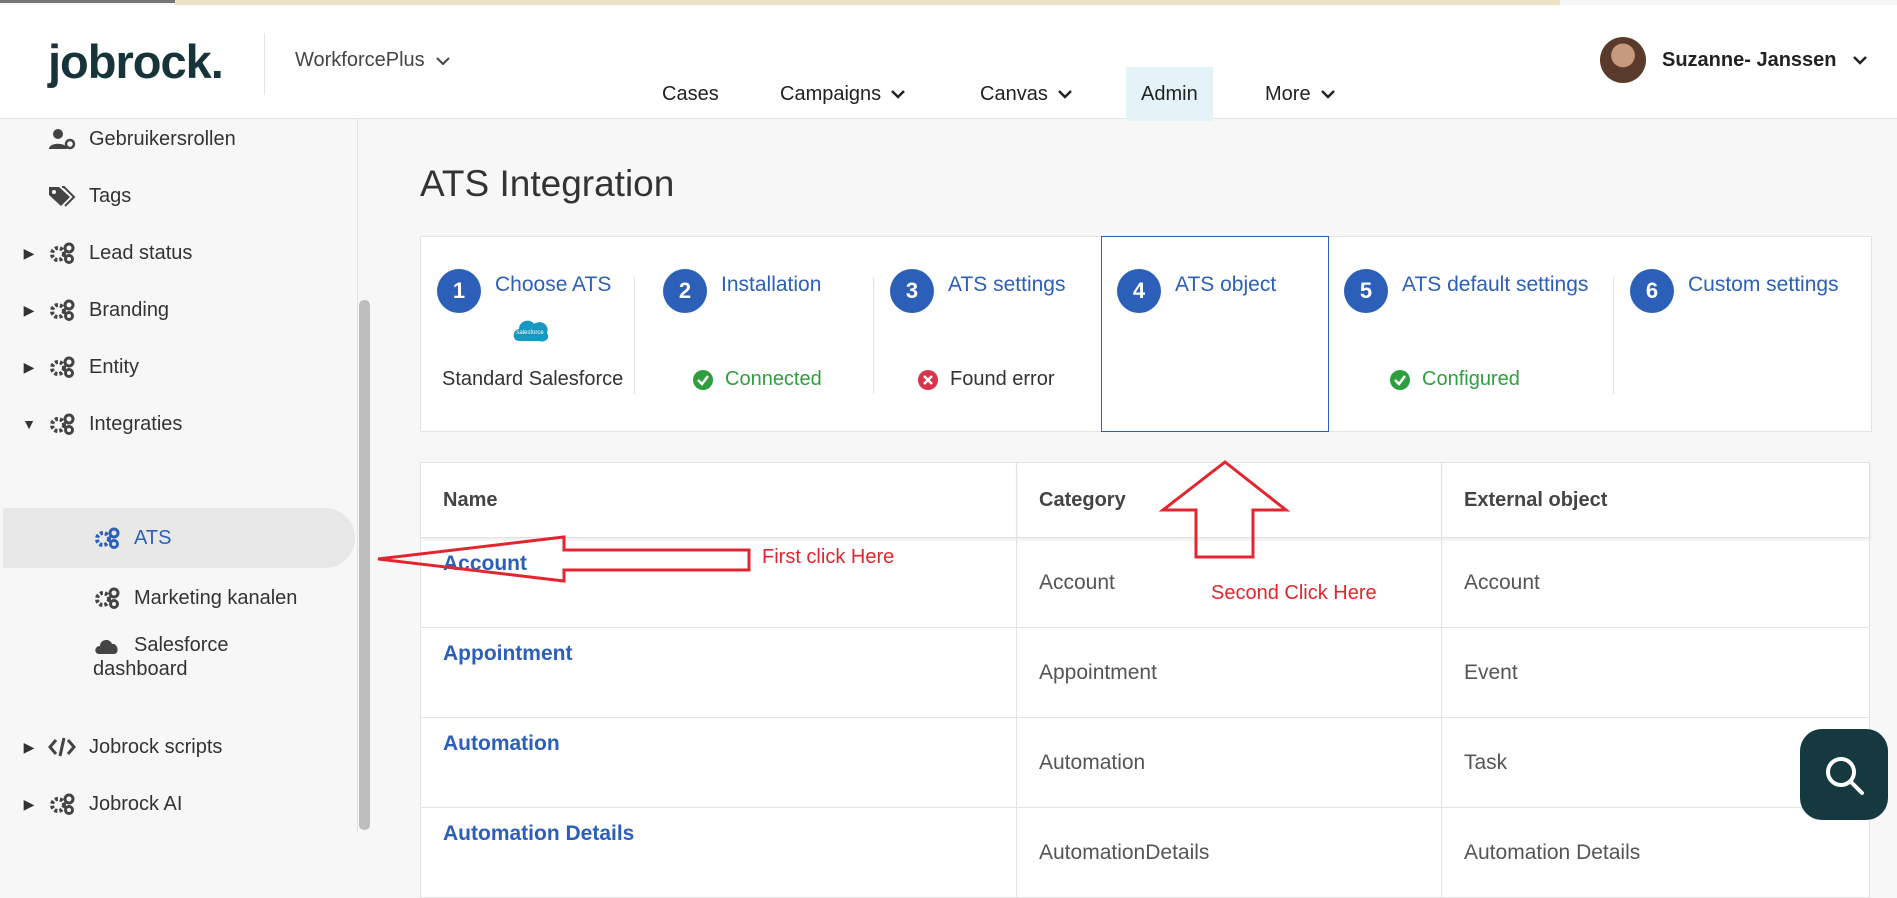  I want to click on nav-admin-label: Admin, so click(1169, 93).